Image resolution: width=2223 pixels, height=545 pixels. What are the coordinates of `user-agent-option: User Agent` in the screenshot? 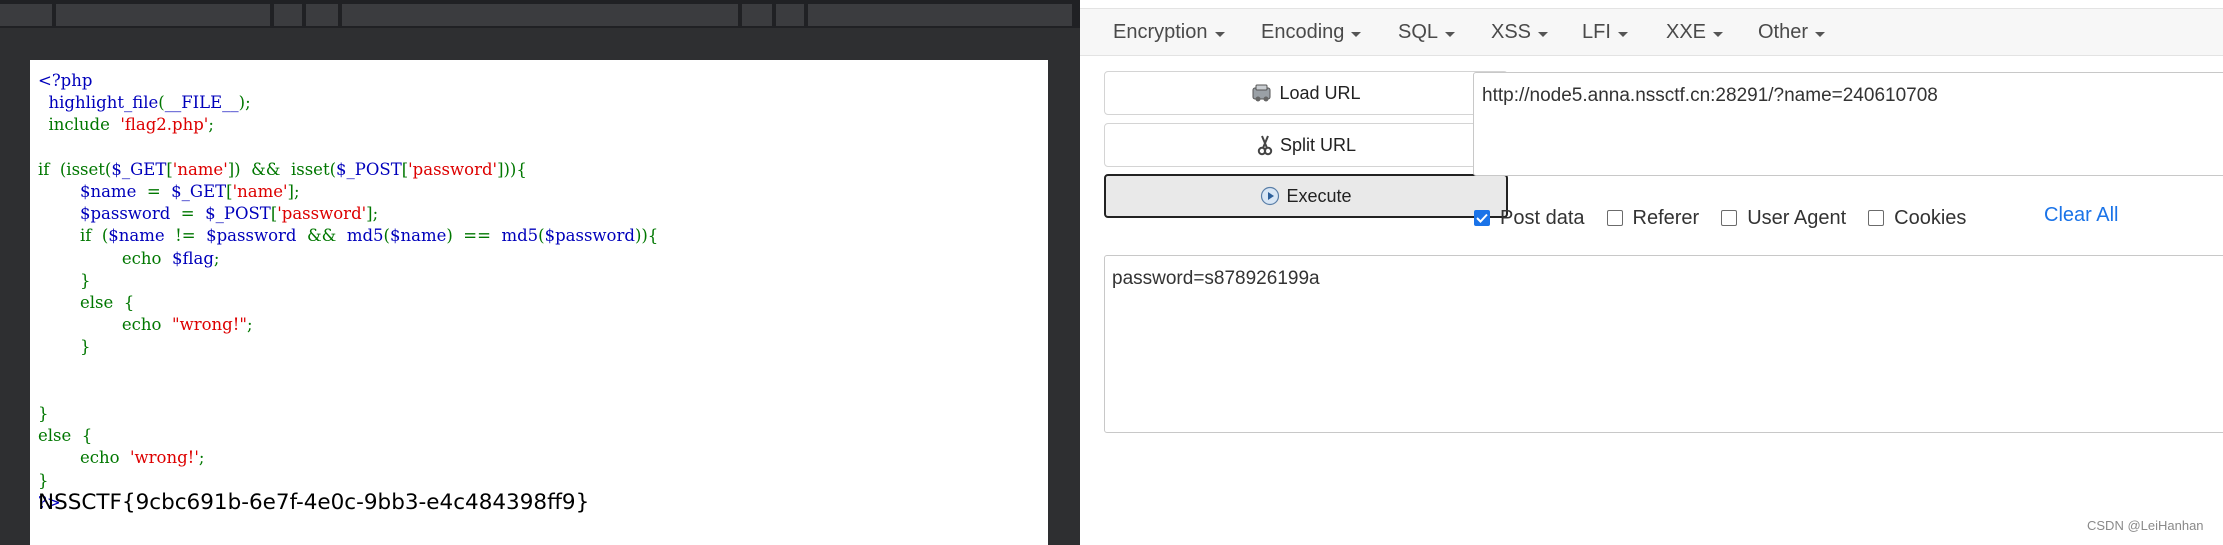 It's located at (1783, 218).